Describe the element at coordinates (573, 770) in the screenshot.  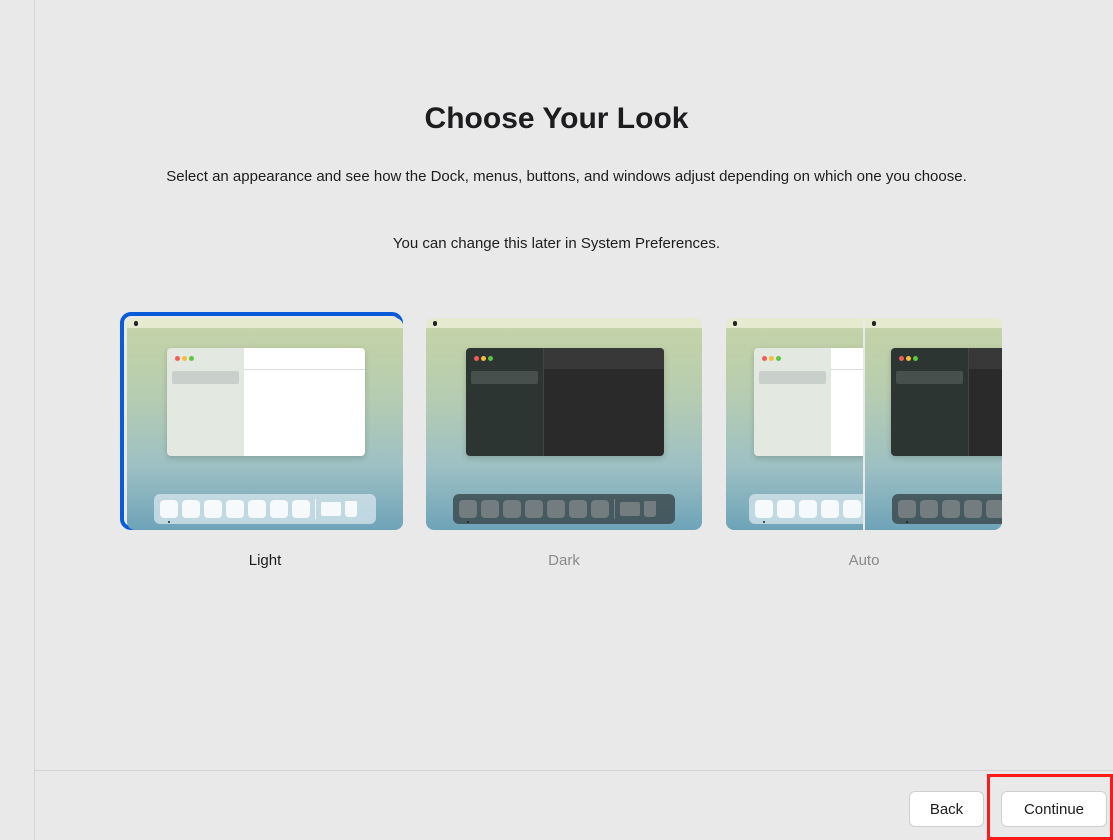
I see `footer-divider` at that location.